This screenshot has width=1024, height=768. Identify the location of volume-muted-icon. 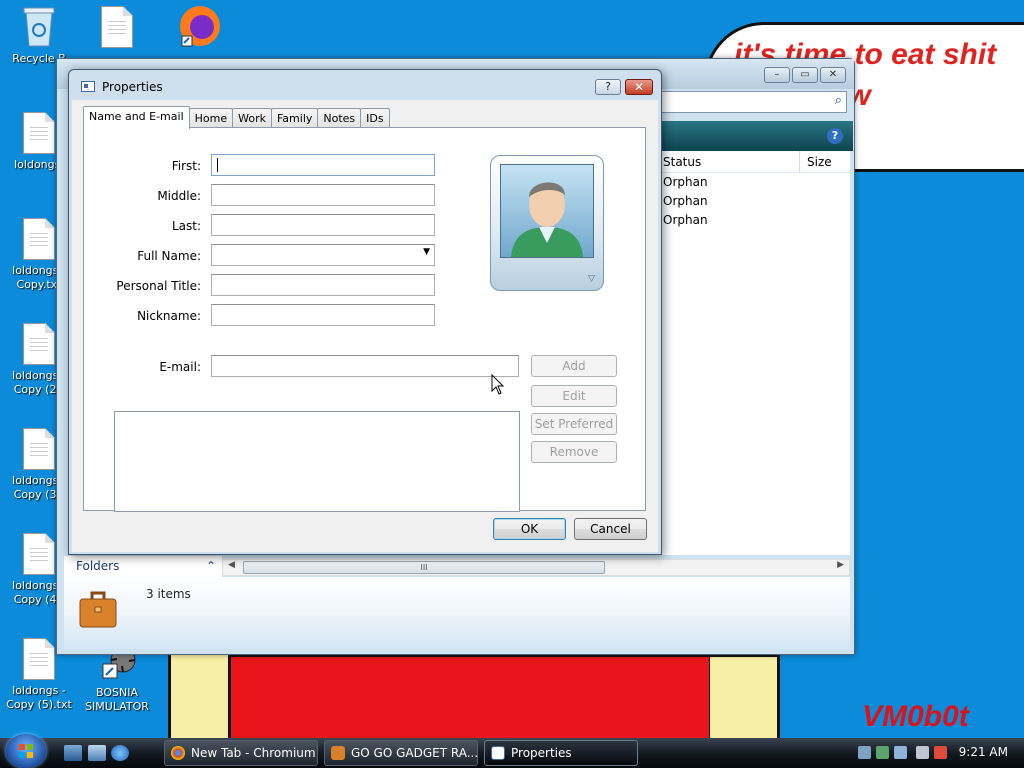
(940, 752).